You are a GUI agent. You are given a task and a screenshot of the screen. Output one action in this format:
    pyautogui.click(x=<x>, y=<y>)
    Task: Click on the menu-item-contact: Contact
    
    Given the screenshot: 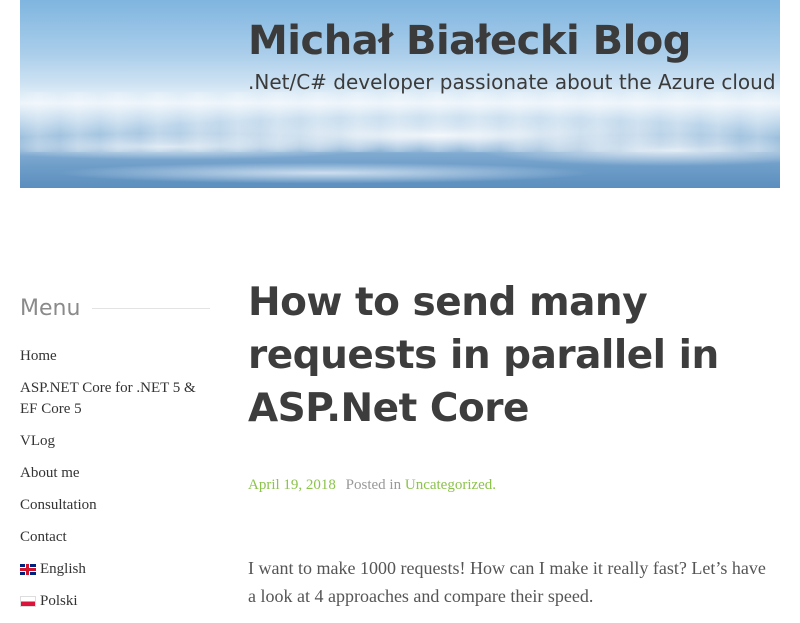 What is the action you would take?
    pyautogui.click(x=115, y=537)
    